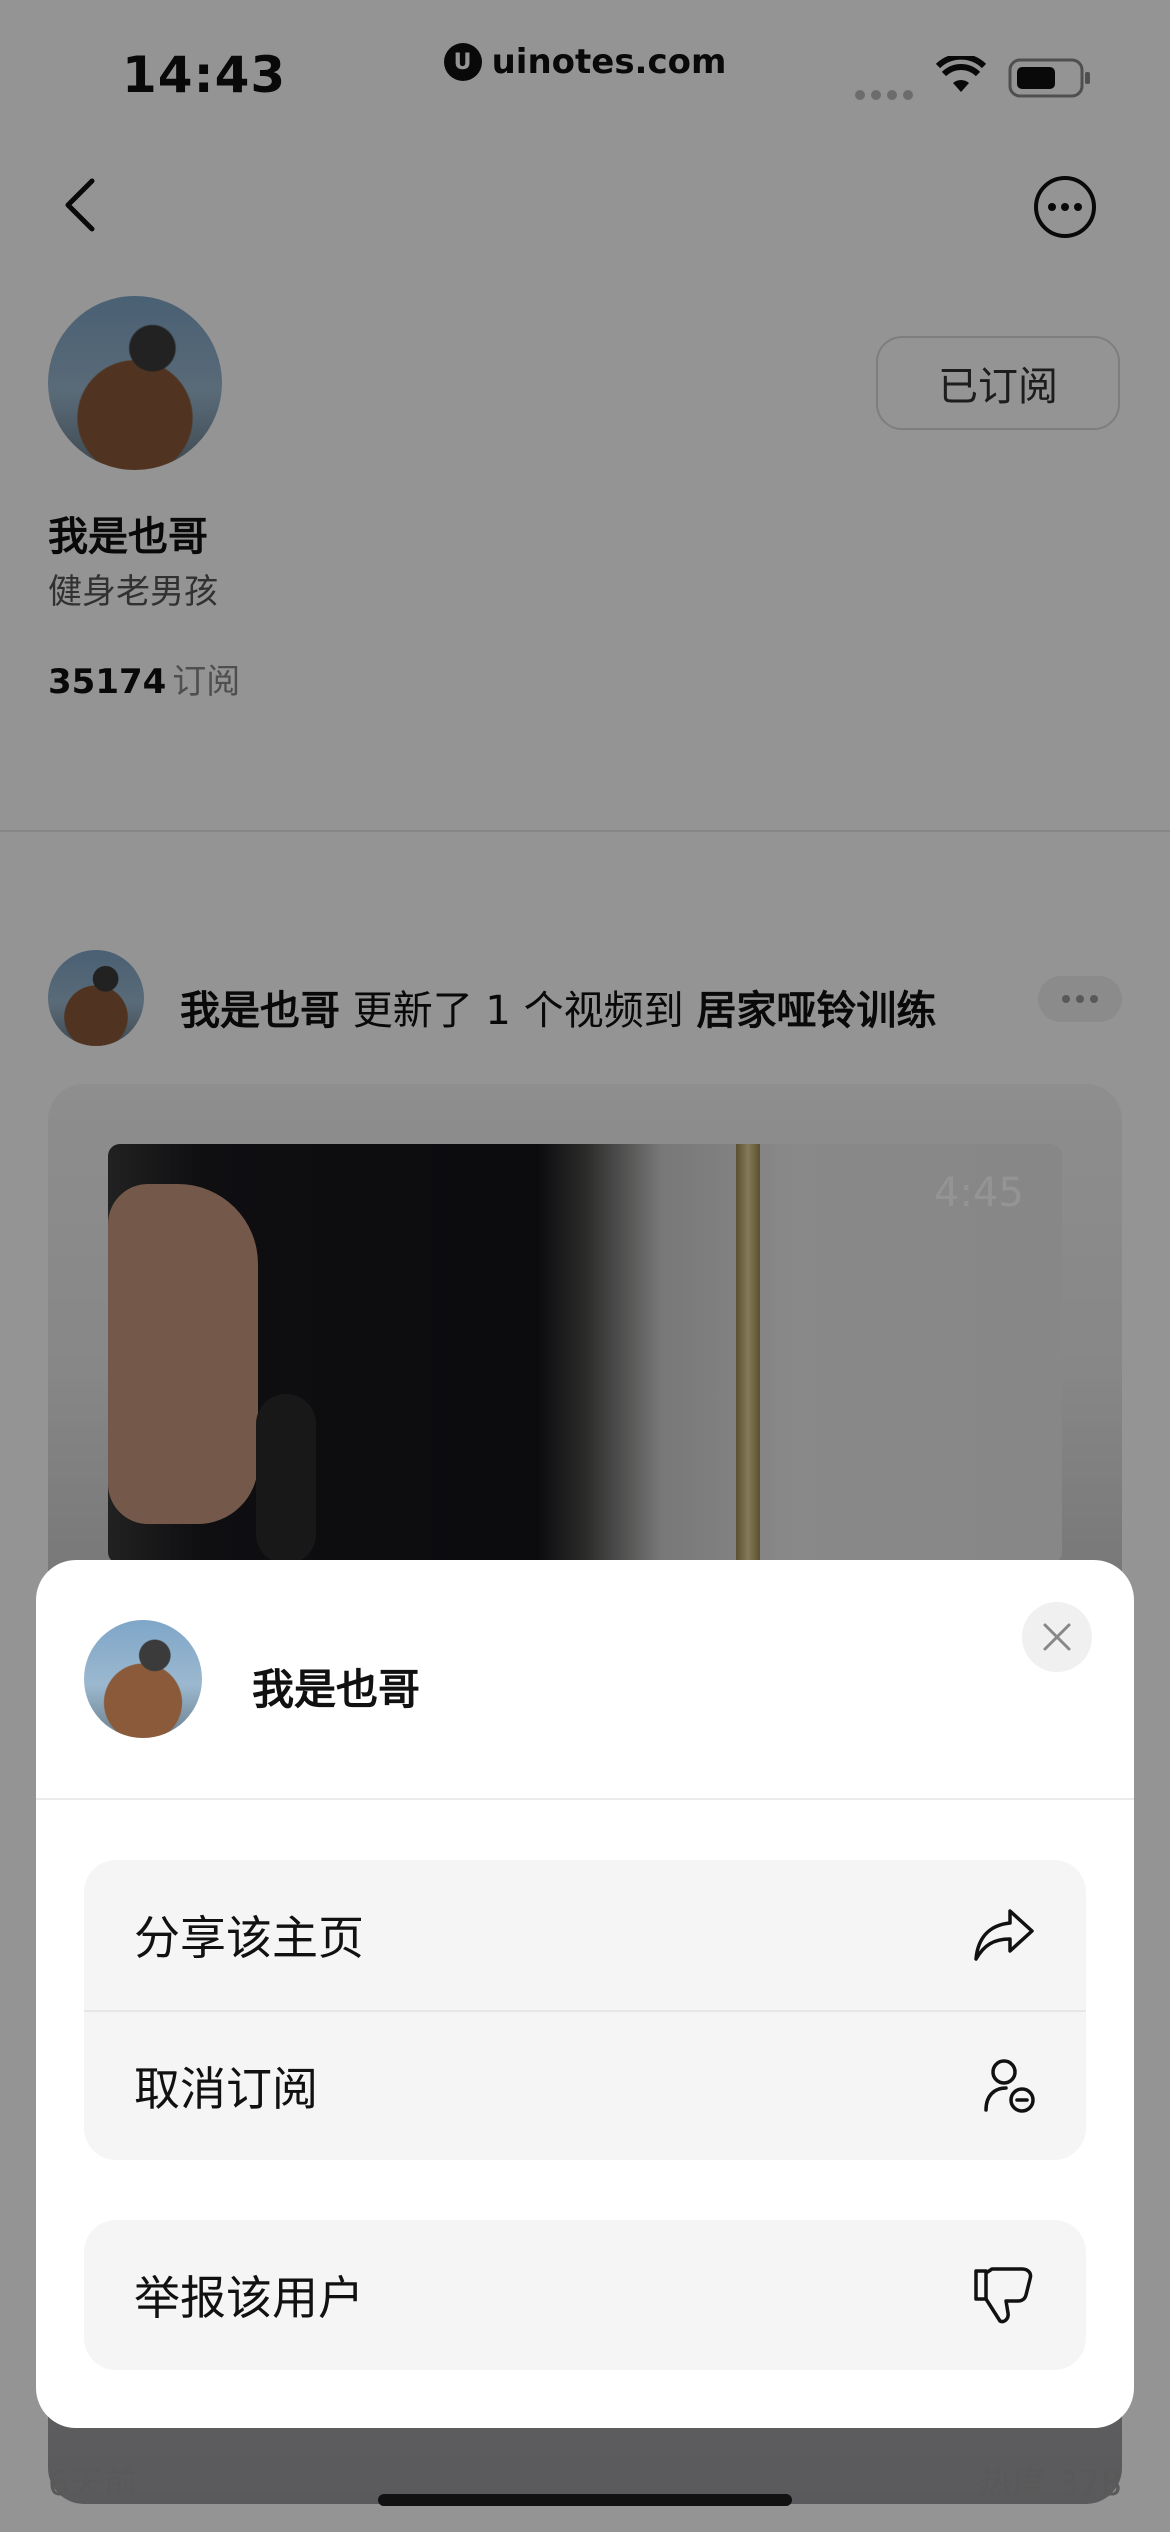  I want to click on report-user-option: 举报该用户, so click(585, 2295).